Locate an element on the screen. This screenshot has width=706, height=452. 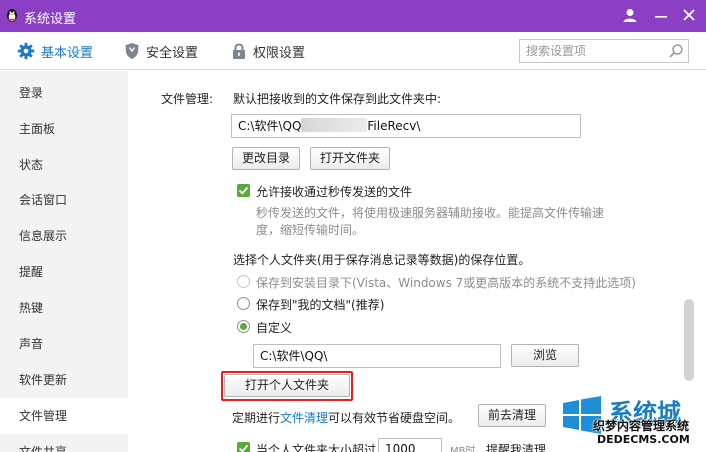
open-personal-folder-button: 打开个人文件夹 is located at coordinates (287, 385).